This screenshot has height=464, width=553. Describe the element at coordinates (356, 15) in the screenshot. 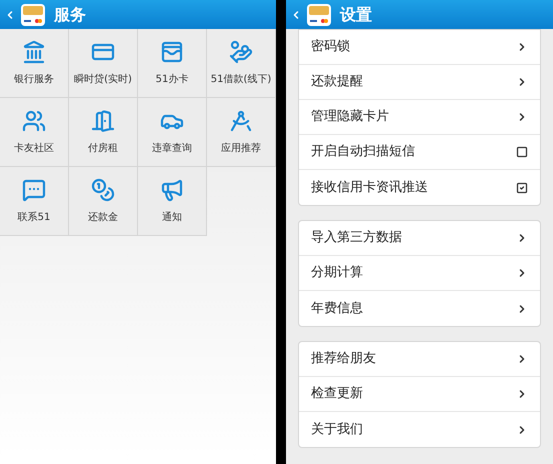

I see `screen-title: 设置` at that location.